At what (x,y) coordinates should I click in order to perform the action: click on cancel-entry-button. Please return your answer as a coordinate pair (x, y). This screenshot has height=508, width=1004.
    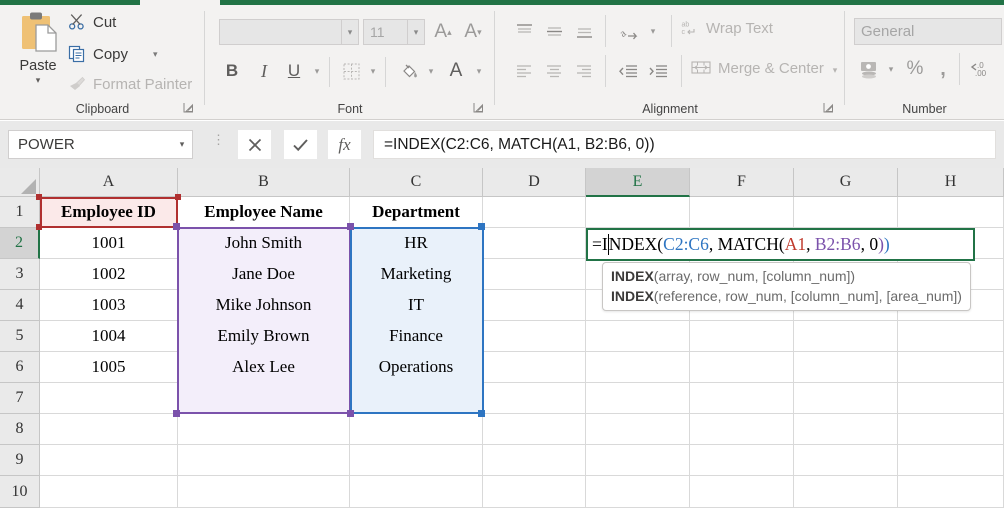
    Looking at the image, I should click on (254, 144).